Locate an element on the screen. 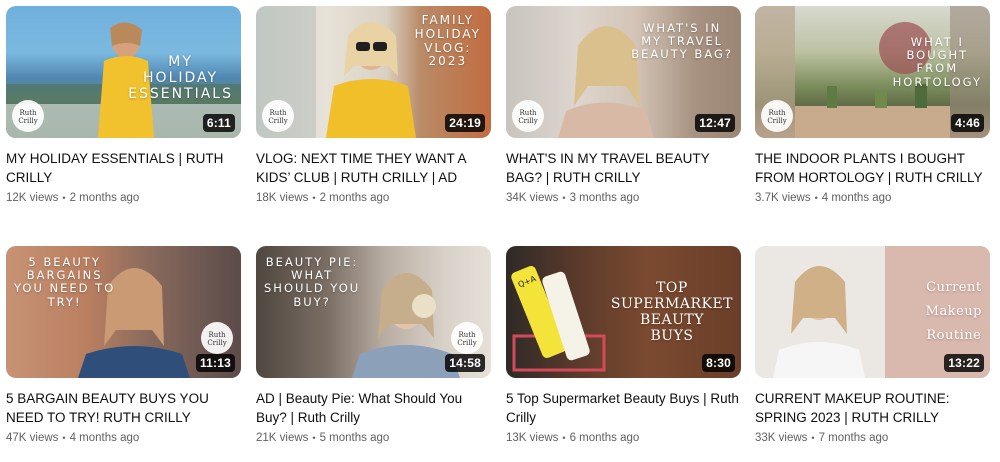 Image resolution: width=1000 pixels, height=462 pixels. thumbnail-caption: Current Makeup Routine is located at coordinates (953, 312).